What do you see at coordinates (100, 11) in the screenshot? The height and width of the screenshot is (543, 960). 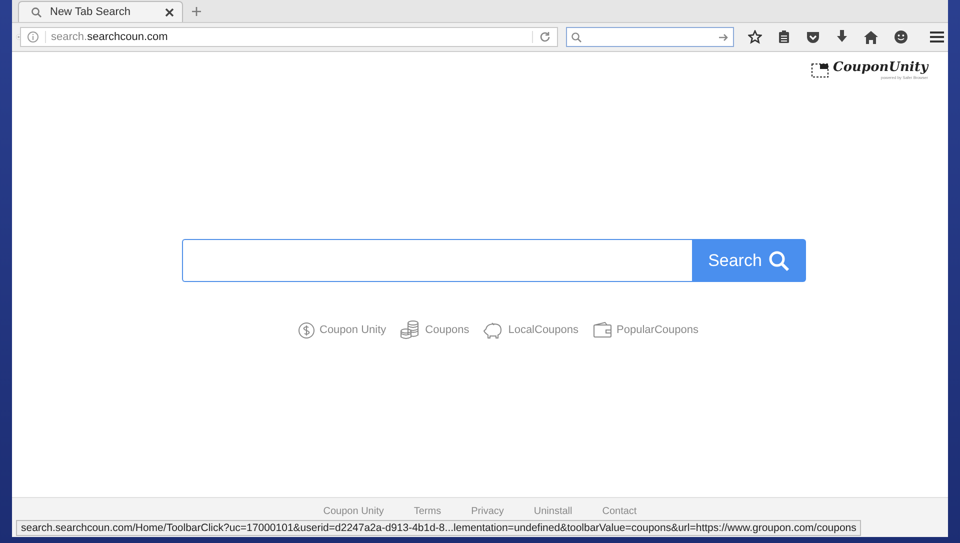 I see `browser-tab: New Tab Search` at bounding box center [100, 11].